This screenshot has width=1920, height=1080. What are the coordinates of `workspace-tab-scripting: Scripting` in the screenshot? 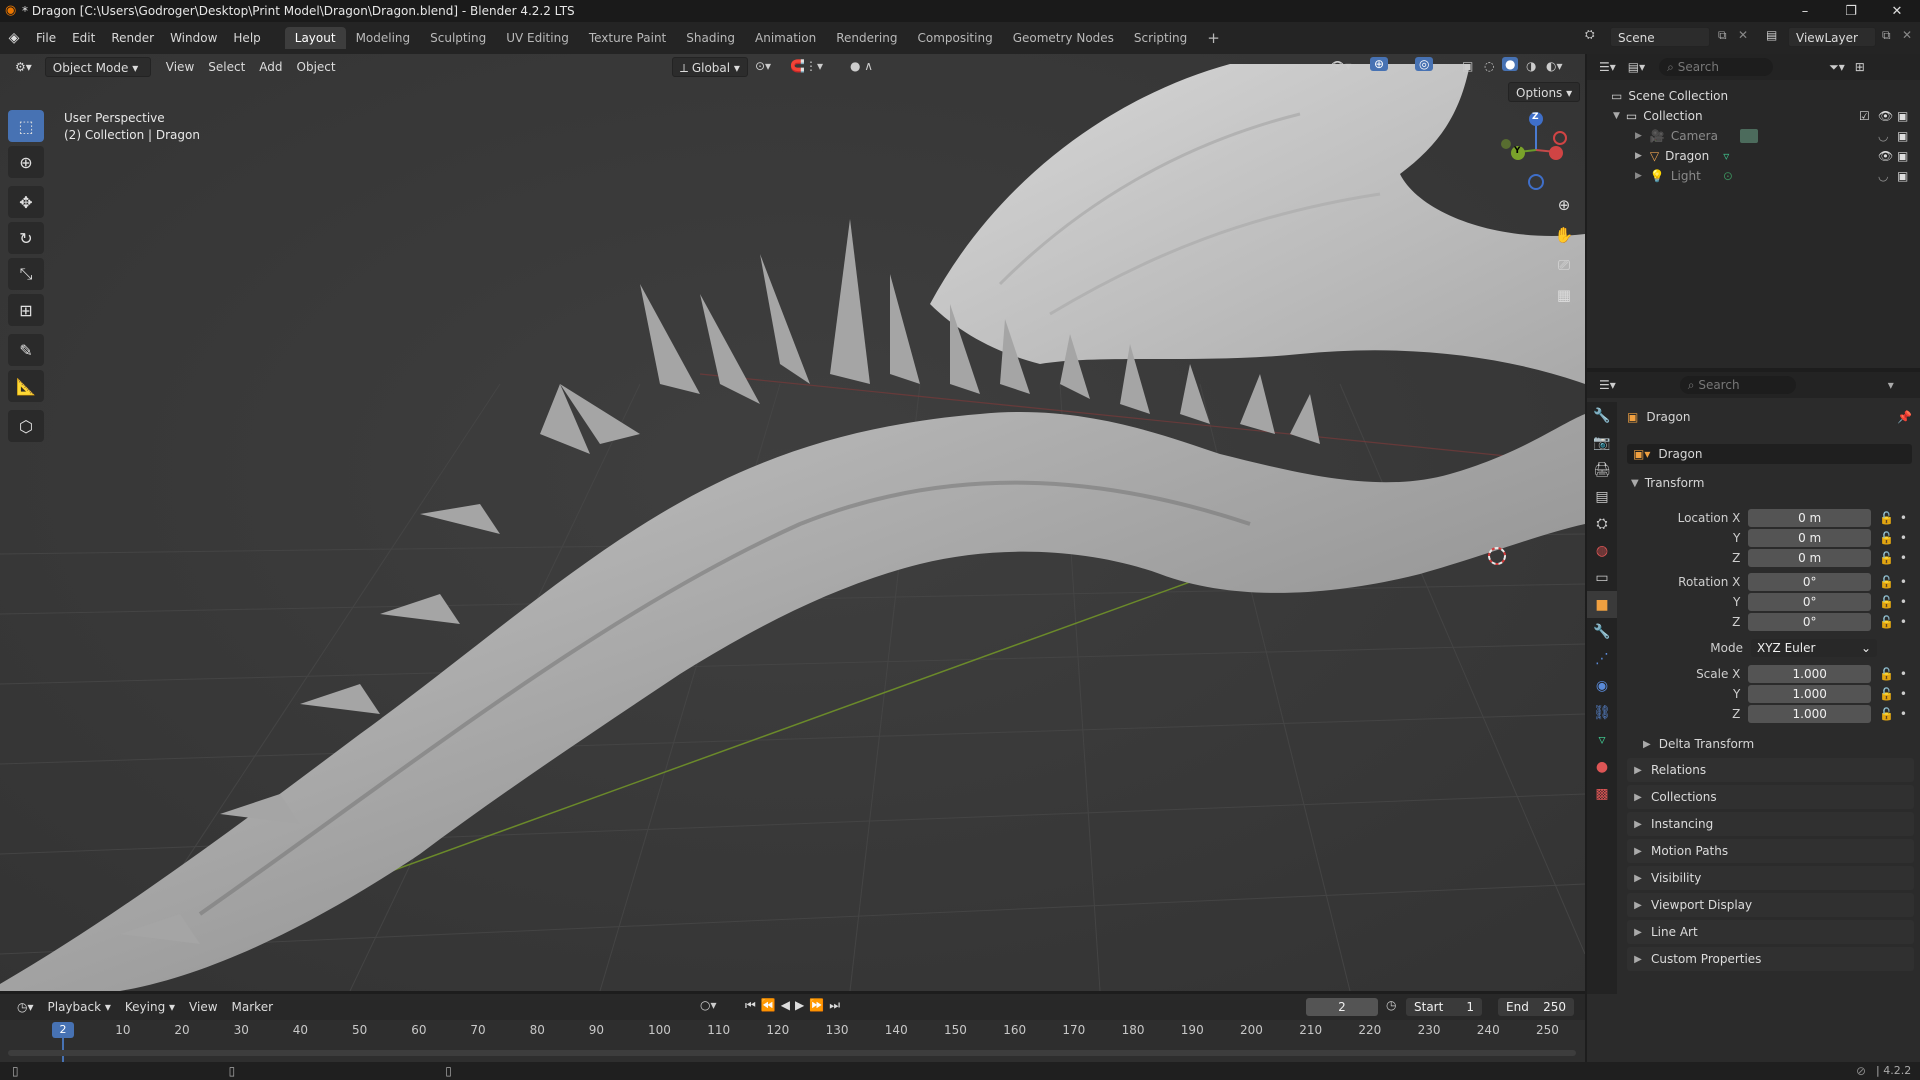 It's located at (1160, 38).